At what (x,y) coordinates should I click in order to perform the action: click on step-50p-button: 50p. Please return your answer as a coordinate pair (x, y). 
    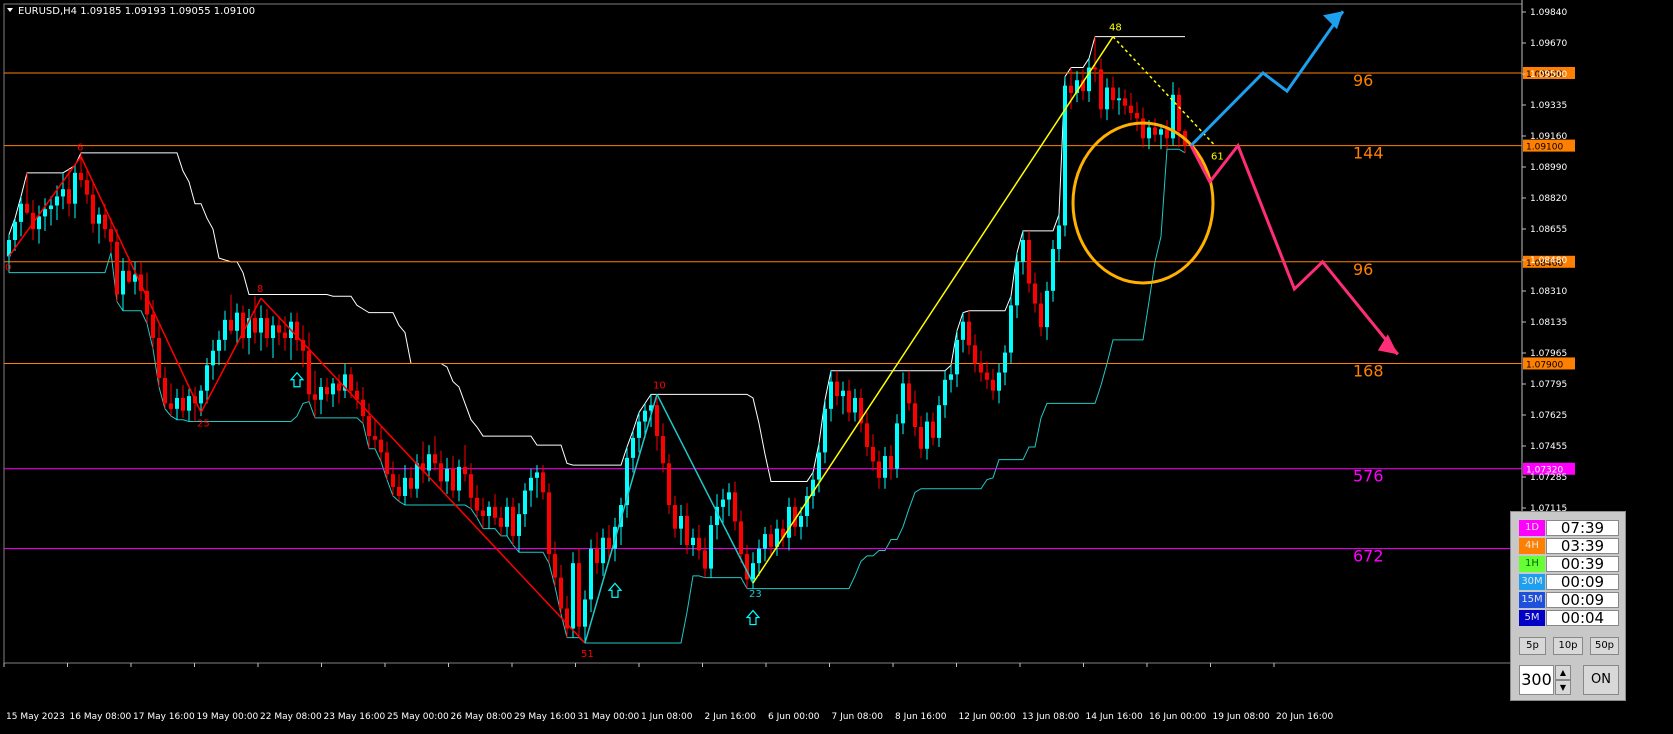
    Looking at the image, I should click on (1604, 646).